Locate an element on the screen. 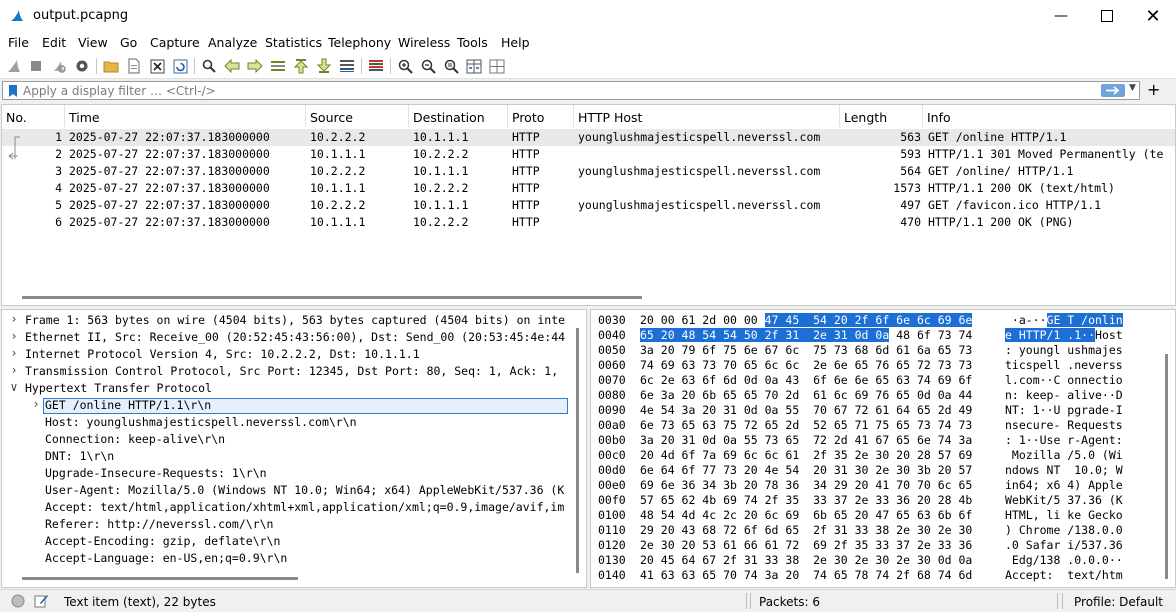 The height and width of the screenshot is (612, 1176). byte-ascii: : youngl ushmajes is located at coordinates (1064, 350).